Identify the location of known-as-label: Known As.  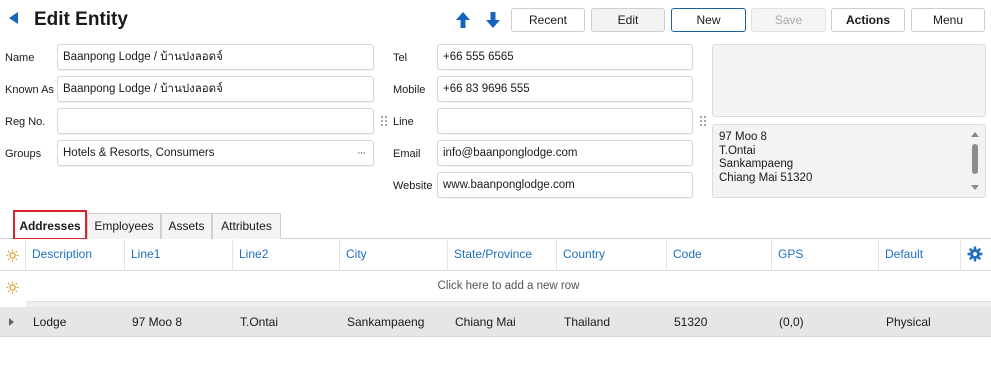
(29, 90).